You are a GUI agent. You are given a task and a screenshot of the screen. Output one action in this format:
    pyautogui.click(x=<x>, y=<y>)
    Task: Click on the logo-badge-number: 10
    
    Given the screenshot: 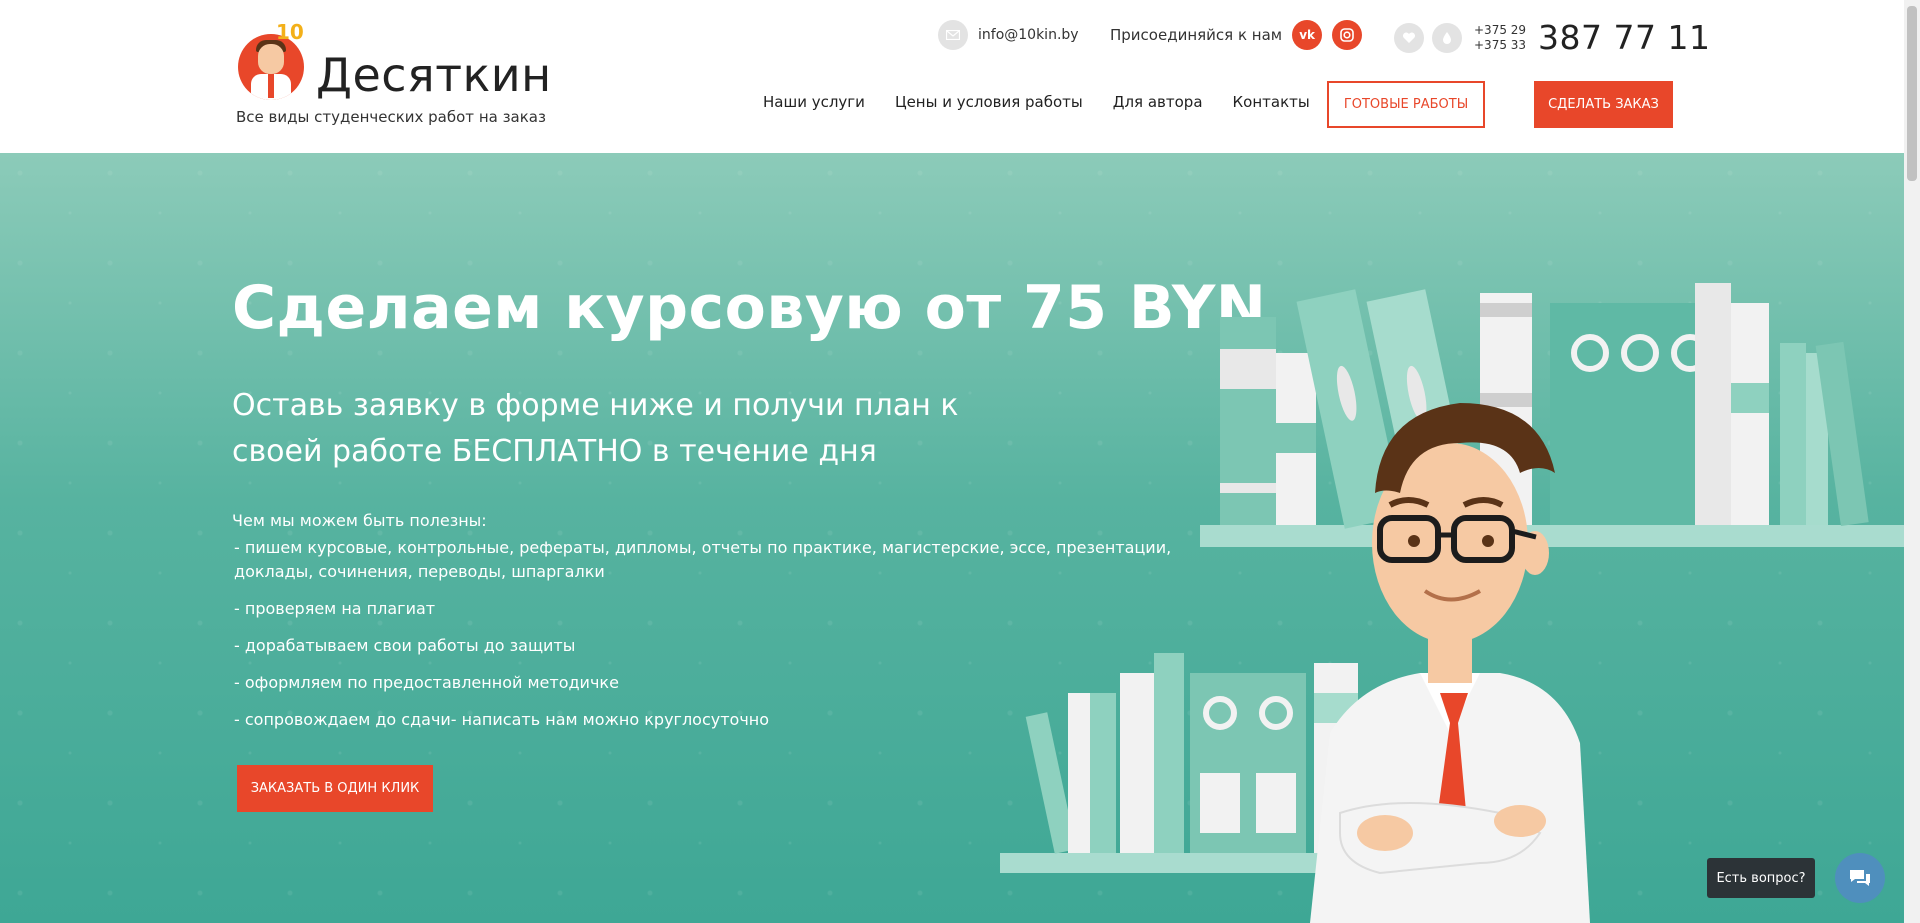 What is the action you would take?
    pyautogui.click(x=290, y=32)
    